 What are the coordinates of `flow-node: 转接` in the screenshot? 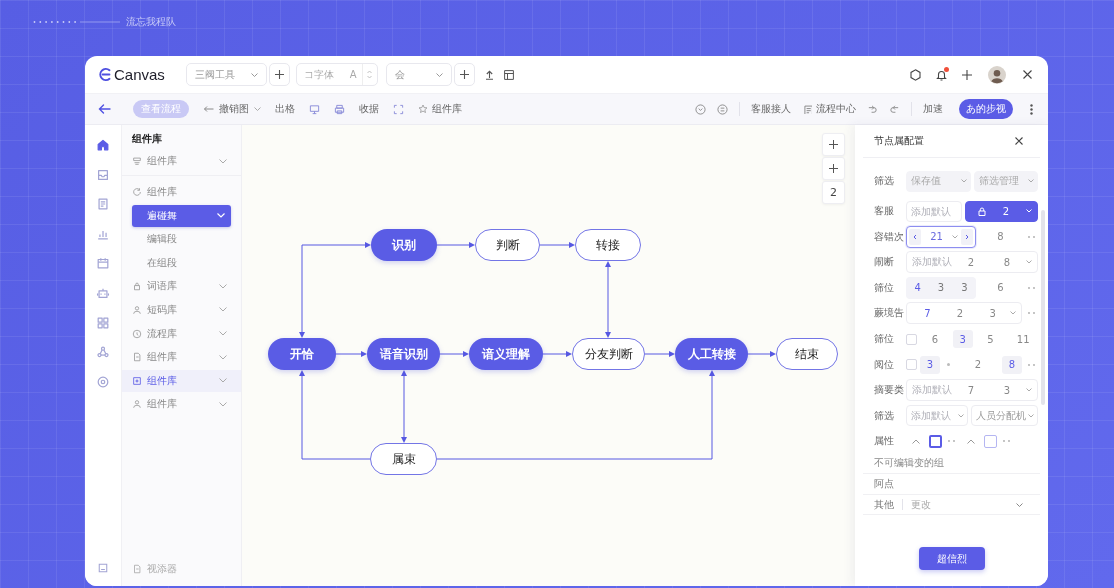 It's located at (608, 245).